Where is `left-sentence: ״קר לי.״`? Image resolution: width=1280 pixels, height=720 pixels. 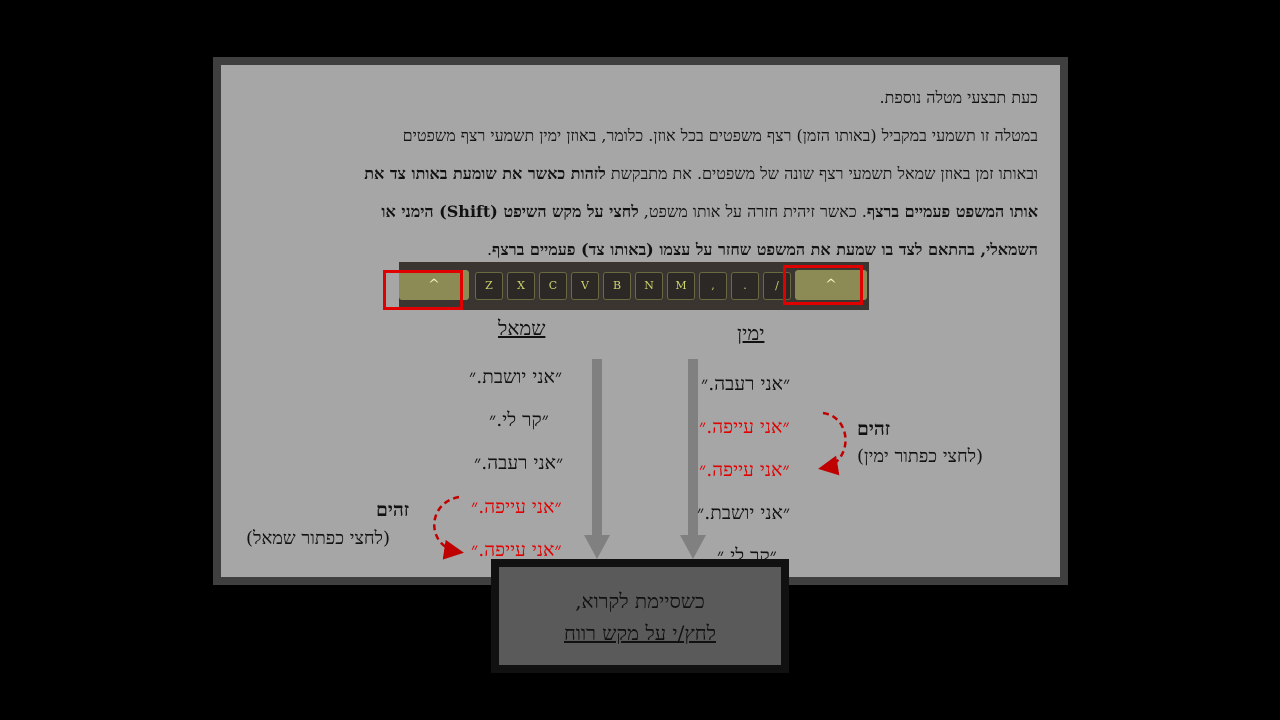
left-sentence: ״קר לי.״ is located at coordinates (519, 420).